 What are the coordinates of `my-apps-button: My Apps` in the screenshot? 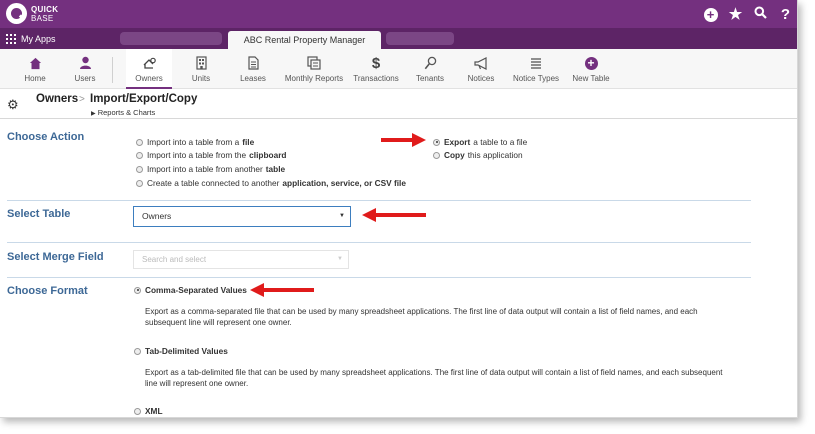 It's located at (31, 38).